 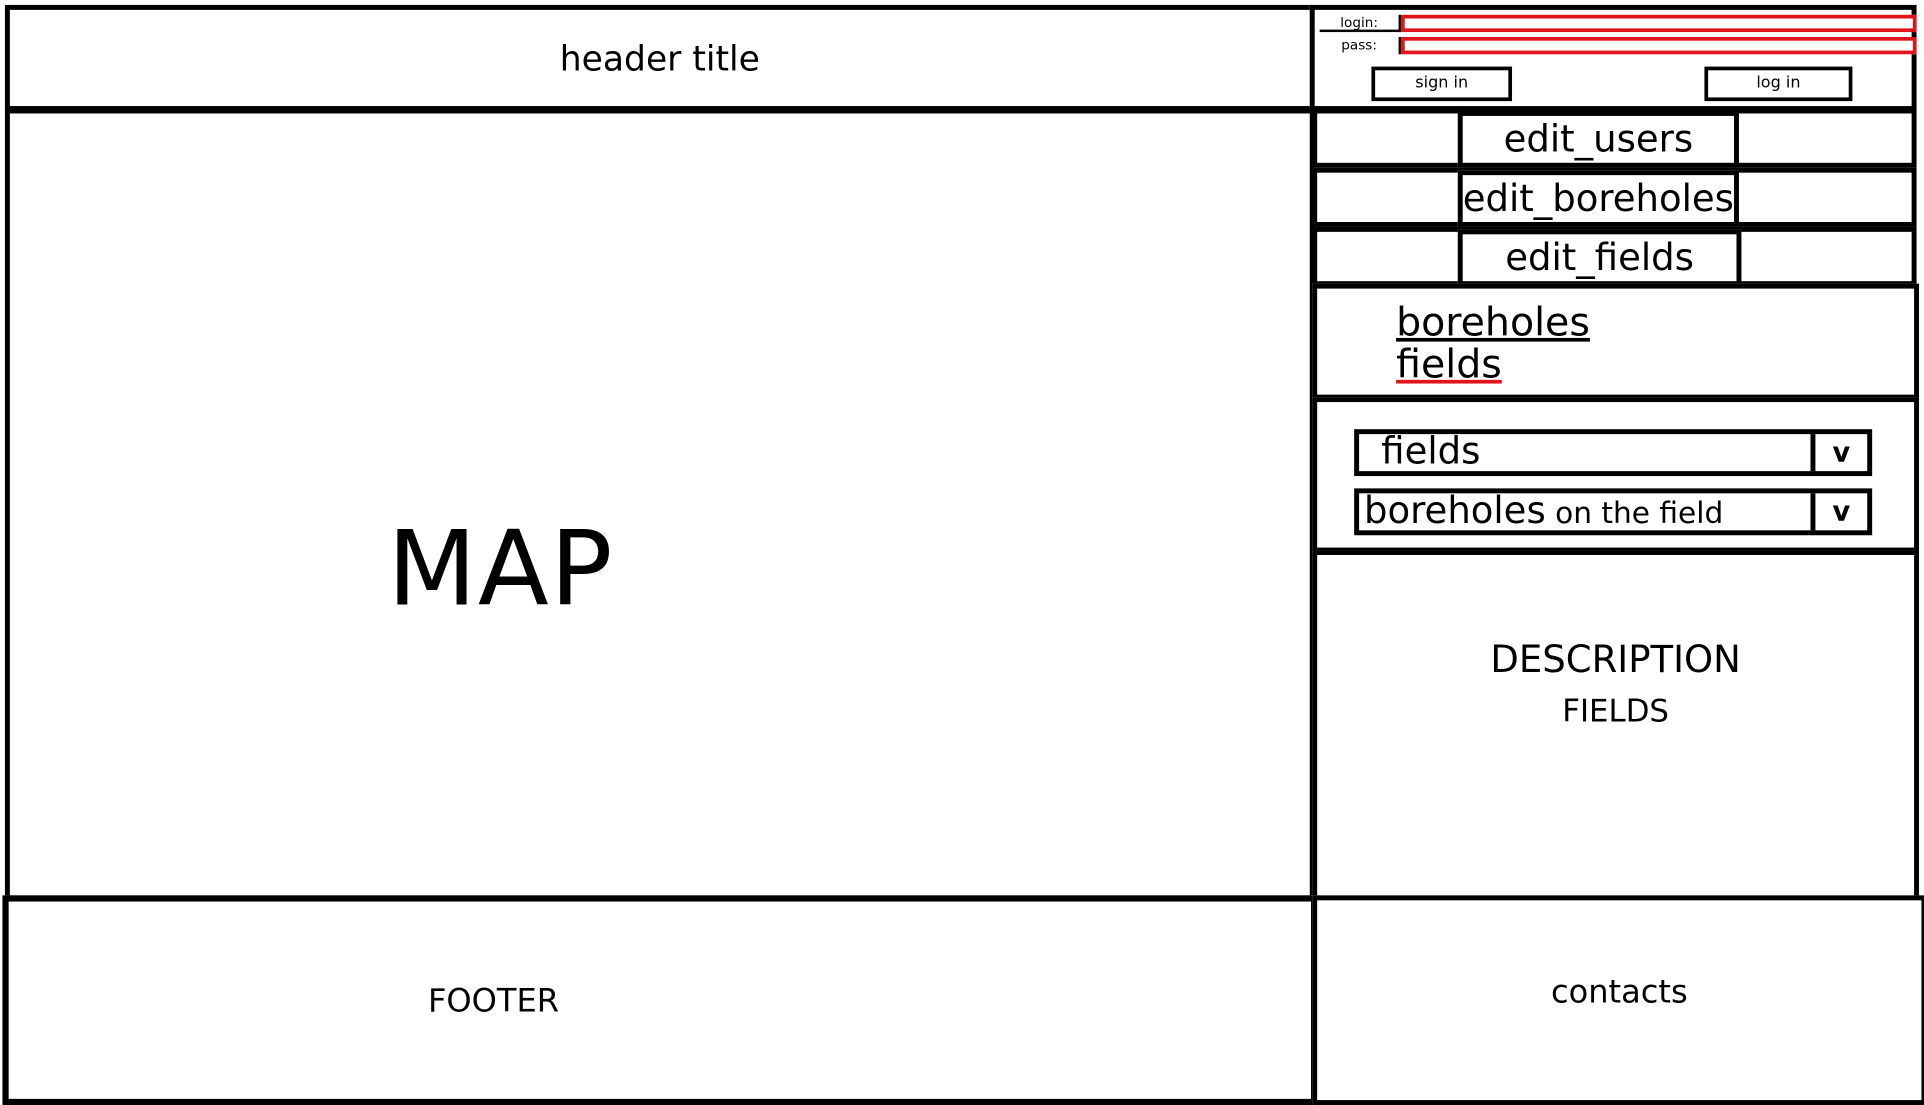 I want to click on header: header title, so click(x=659, y=57).